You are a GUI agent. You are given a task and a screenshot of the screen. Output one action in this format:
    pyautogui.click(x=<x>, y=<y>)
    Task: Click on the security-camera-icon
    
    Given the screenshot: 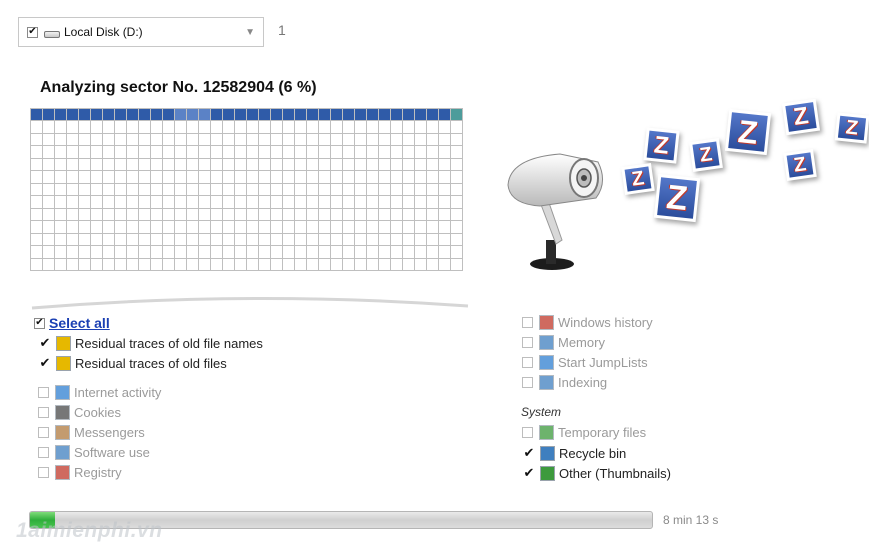 What is the action you would take?
    pyautogui.click(x=555, y=211)
    